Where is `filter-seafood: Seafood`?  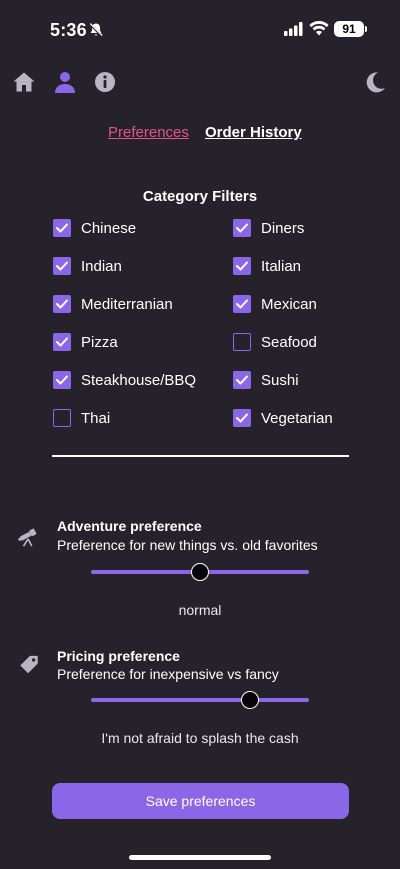 filter-seafood: Seafood is located at coordinates (275, 342).